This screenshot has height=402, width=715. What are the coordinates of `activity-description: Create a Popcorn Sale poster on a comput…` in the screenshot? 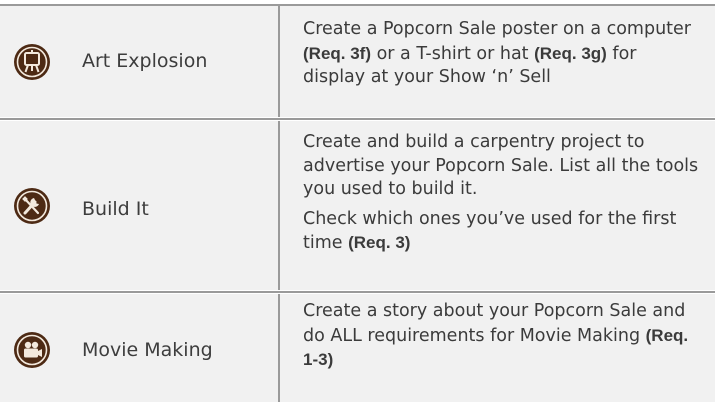 It's located at (497, 53).